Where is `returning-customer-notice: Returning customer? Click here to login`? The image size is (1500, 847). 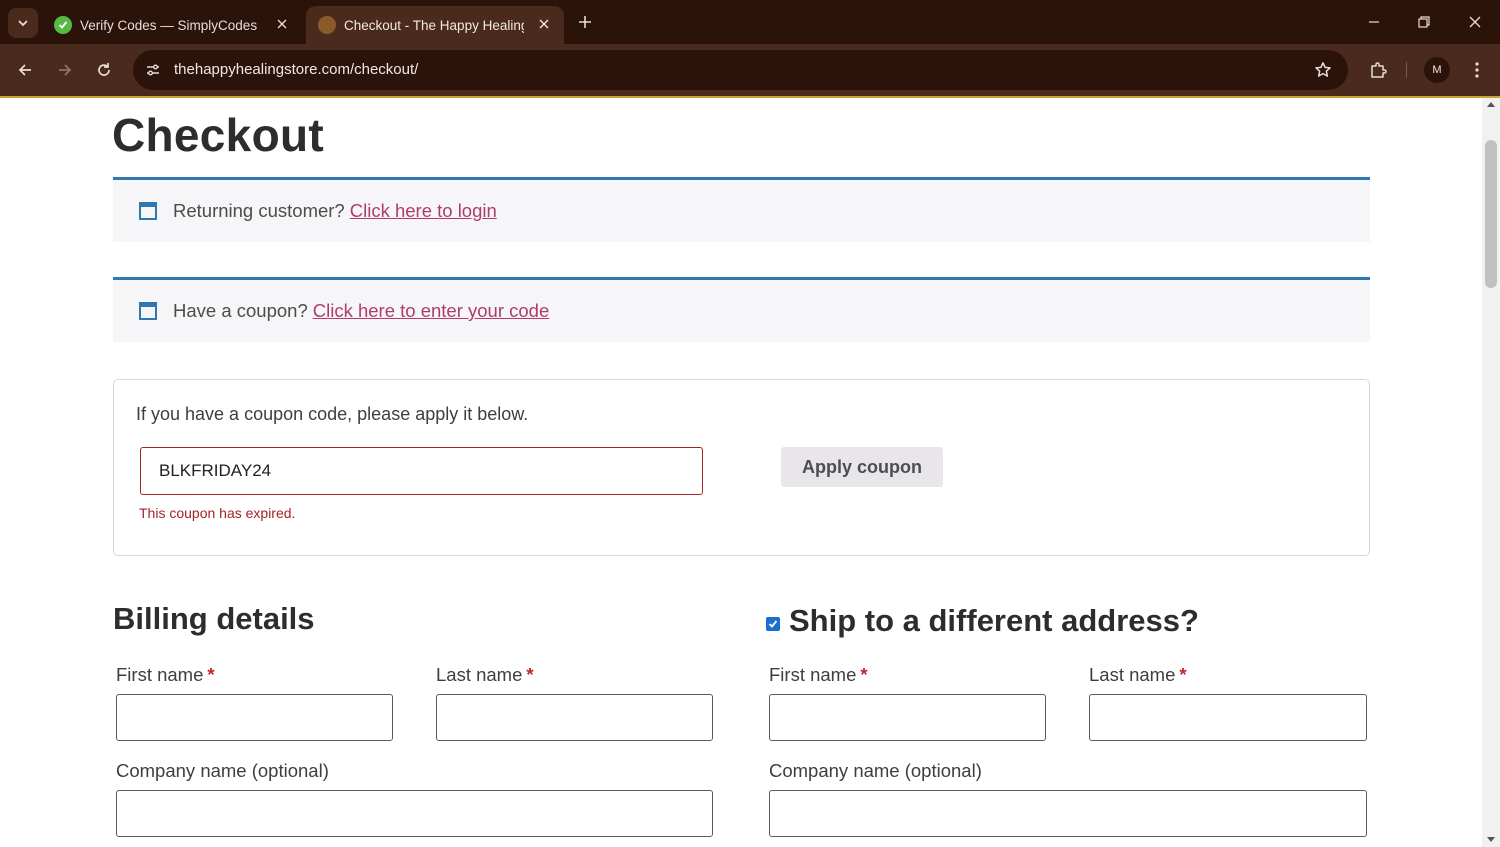
returning-customer-notice: Returning customer? Click here to login is located at coordinates (741, 209).